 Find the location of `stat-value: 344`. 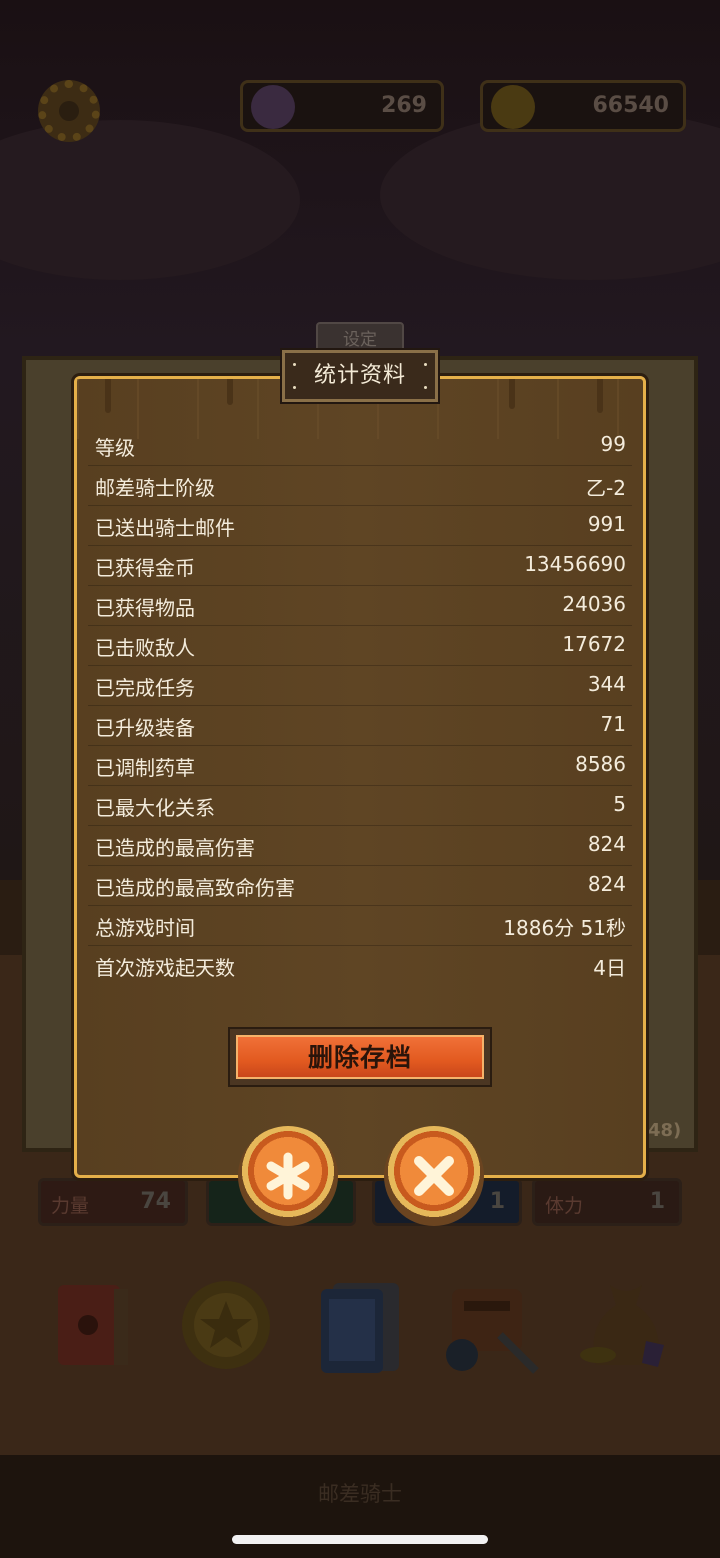

stat-value: 344 is located at coordinates (606, 684).